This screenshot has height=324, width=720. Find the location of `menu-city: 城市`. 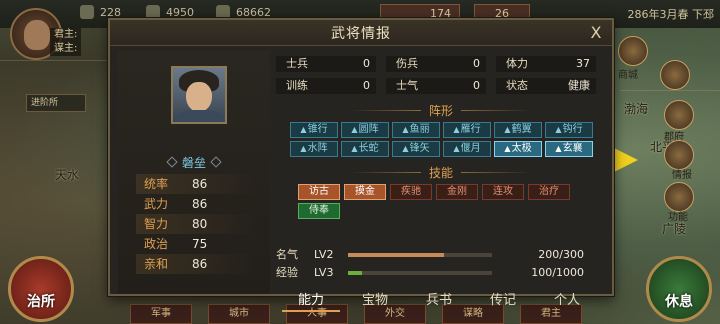

menu-city: 城市 is located at coordinates (239, 314).